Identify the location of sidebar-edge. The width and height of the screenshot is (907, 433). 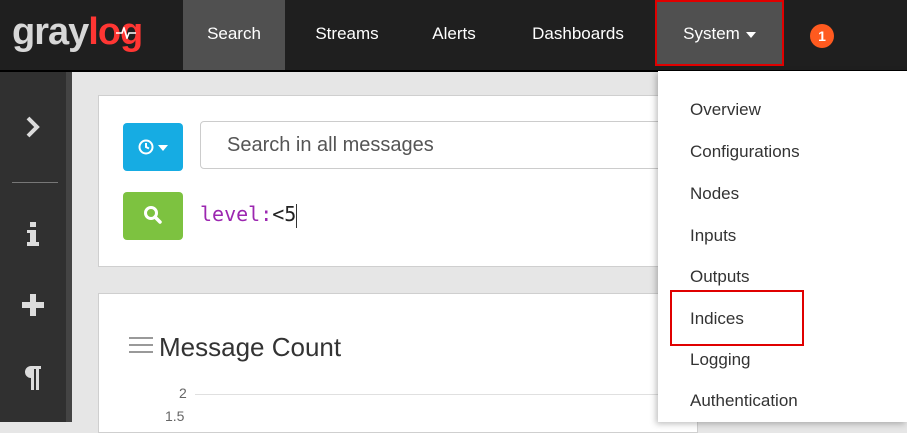
(69, 247).